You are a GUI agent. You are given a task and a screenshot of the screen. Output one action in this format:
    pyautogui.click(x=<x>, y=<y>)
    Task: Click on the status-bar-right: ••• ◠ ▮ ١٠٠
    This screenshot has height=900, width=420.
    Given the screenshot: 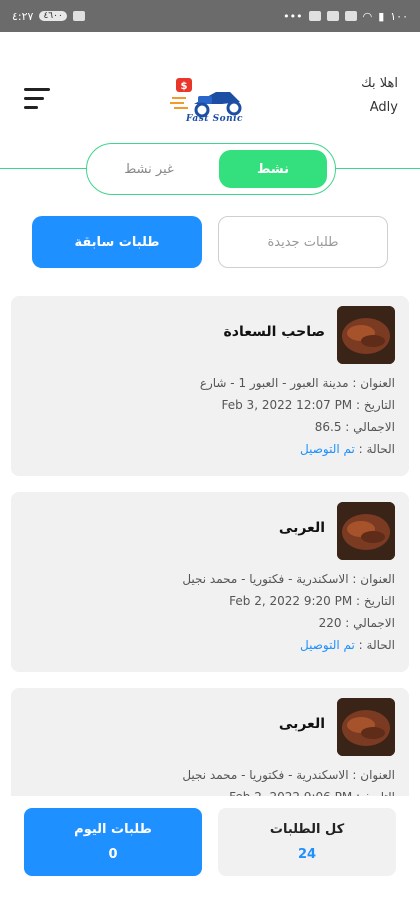 What is the action you would take?
    pyautogui.click(x=345, y=16)
    